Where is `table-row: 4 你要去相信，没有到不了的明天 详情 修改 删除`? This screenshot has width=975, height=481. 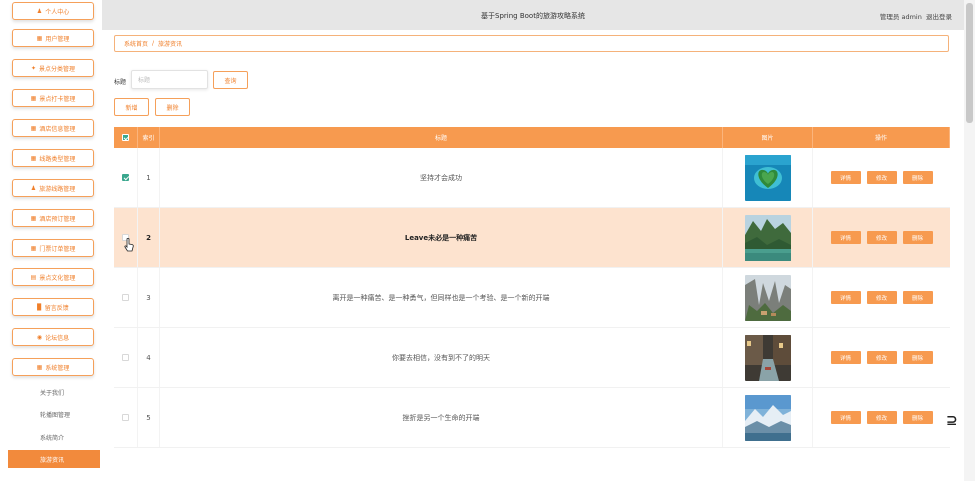
table-row: 4 你要去相信，没有到不了的明天 详情 修改 删除 is located at coordinates (532, 358).